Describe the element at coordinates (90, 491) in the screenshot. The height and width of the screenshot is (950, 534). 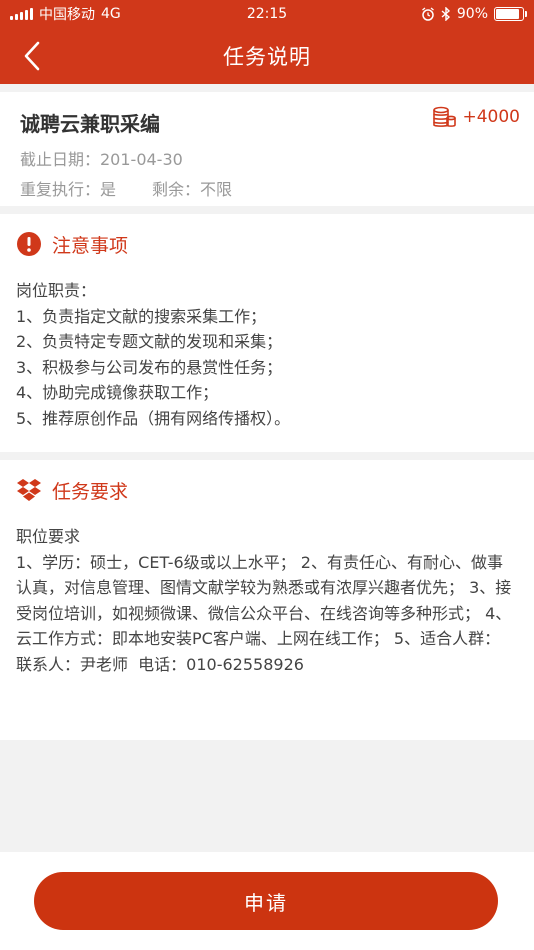
I see `requirements-title: 任务要求` at that location.